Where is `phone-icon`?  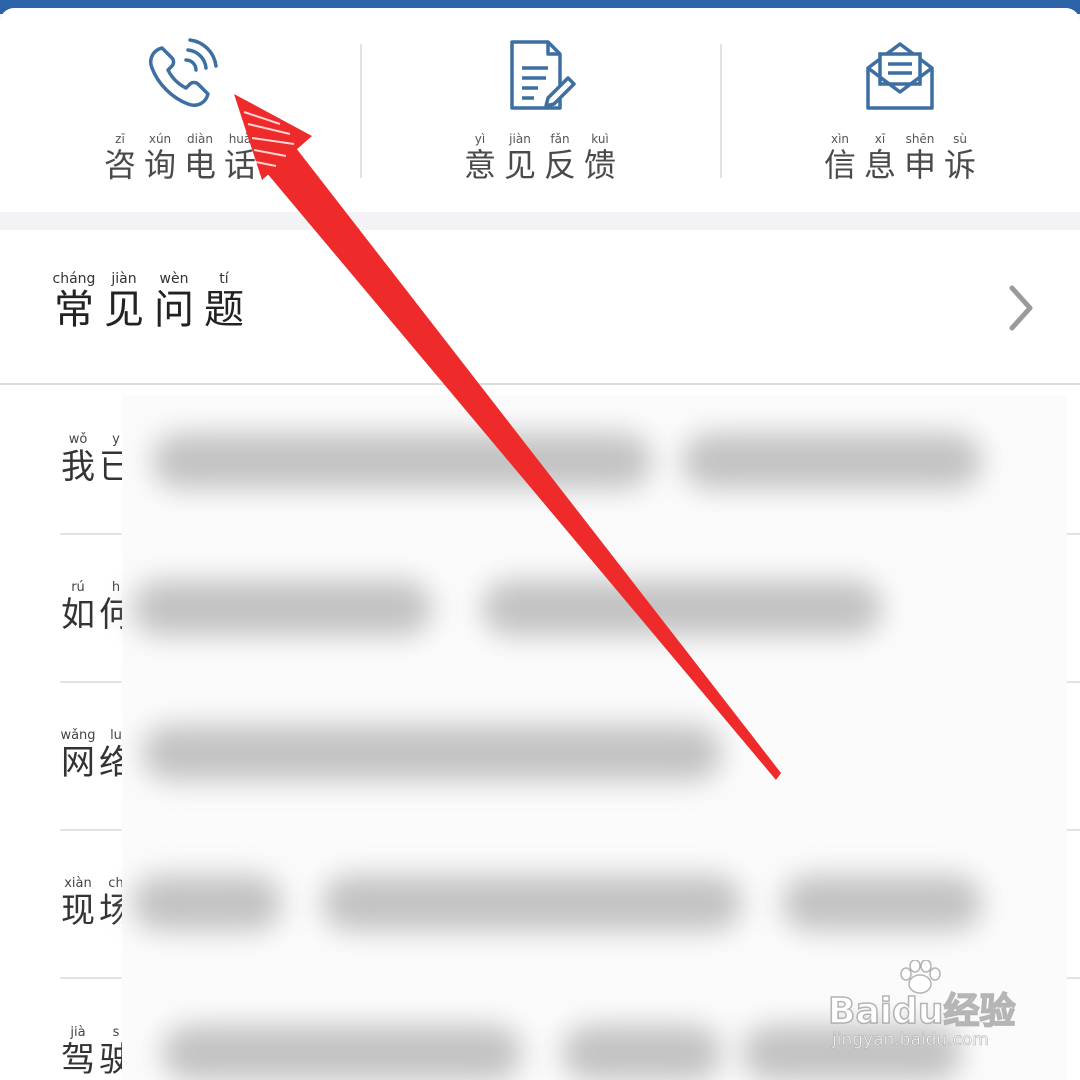
phone-icon is located at coordinates (183, 72).